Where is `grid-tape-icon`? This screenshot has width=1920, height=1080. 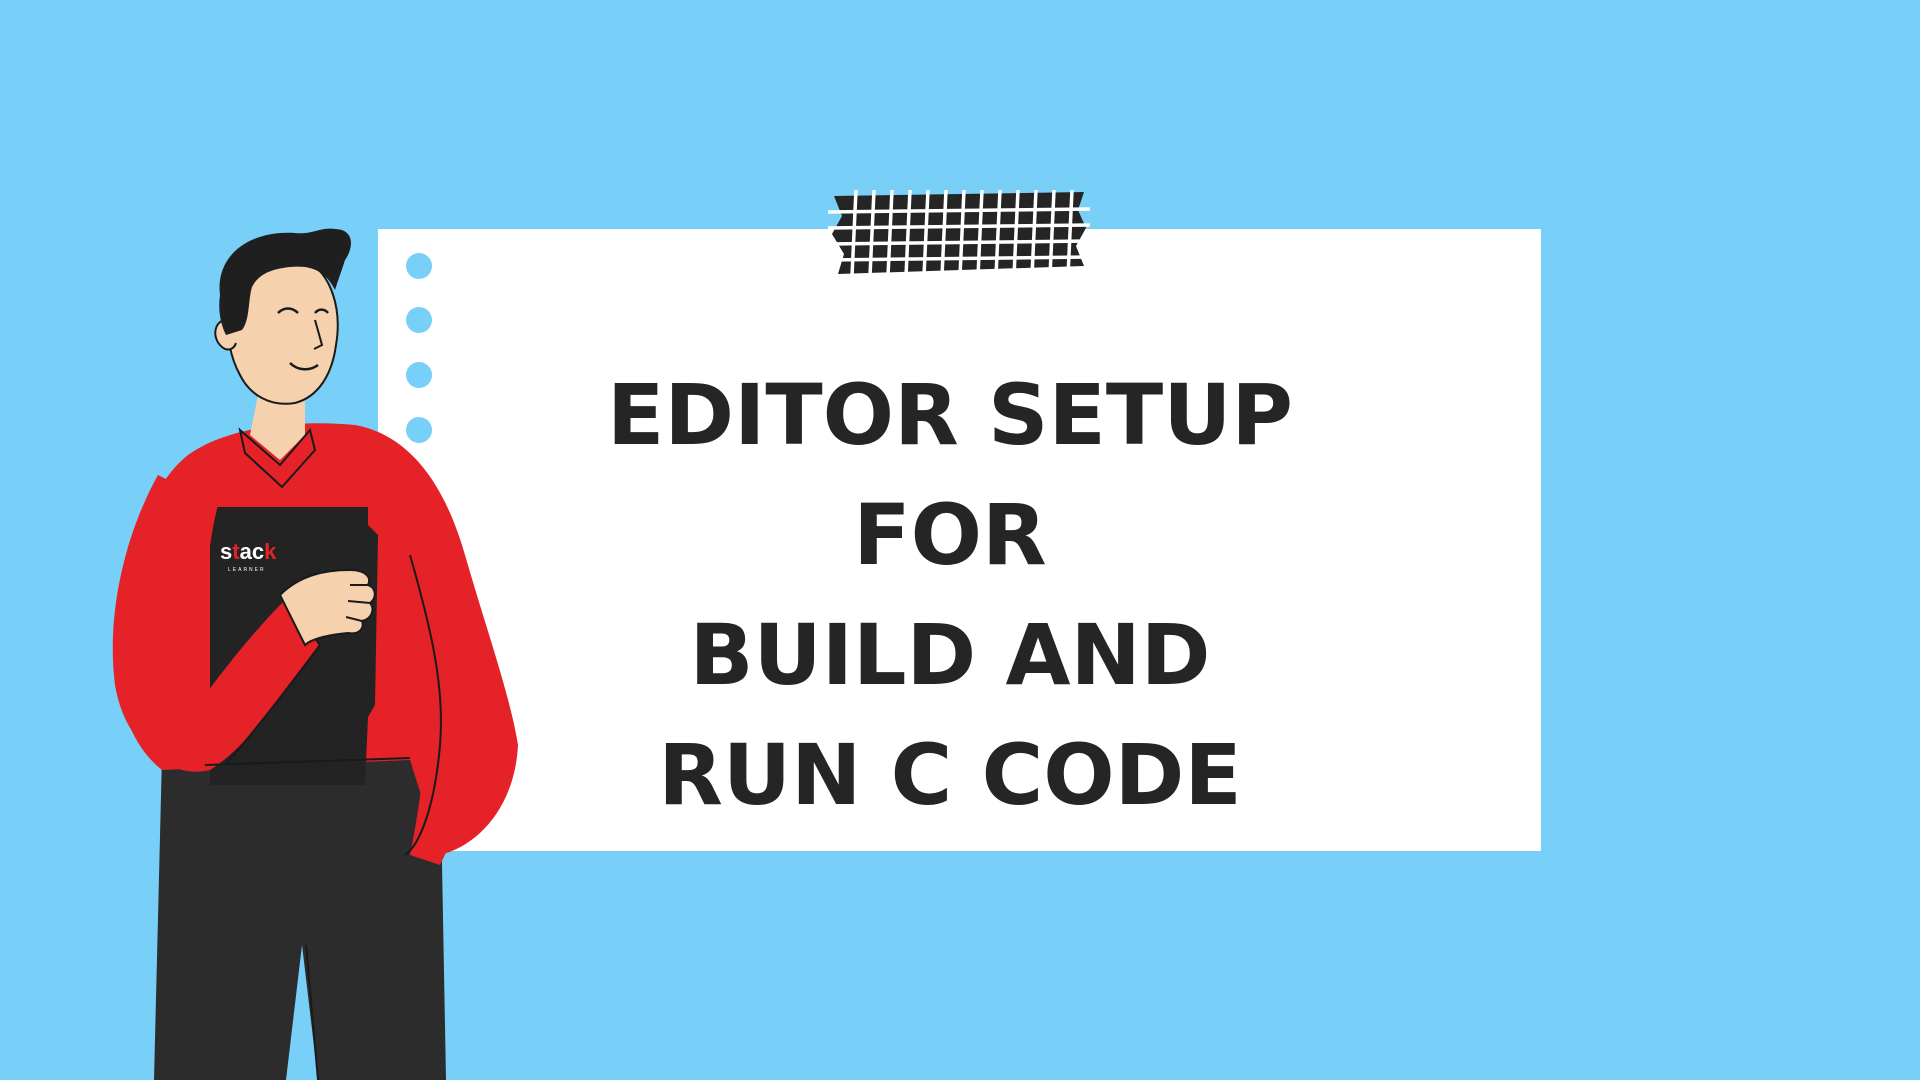 grid-tape-icon is located at coordinates (959, 233).